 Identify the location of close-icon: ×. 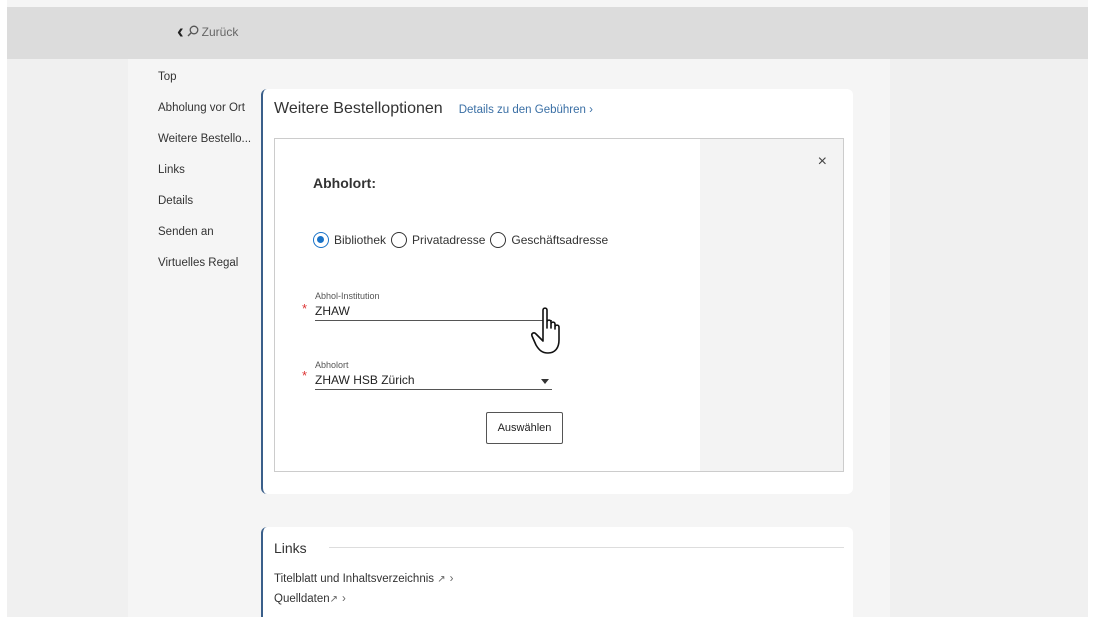
(822, 162).